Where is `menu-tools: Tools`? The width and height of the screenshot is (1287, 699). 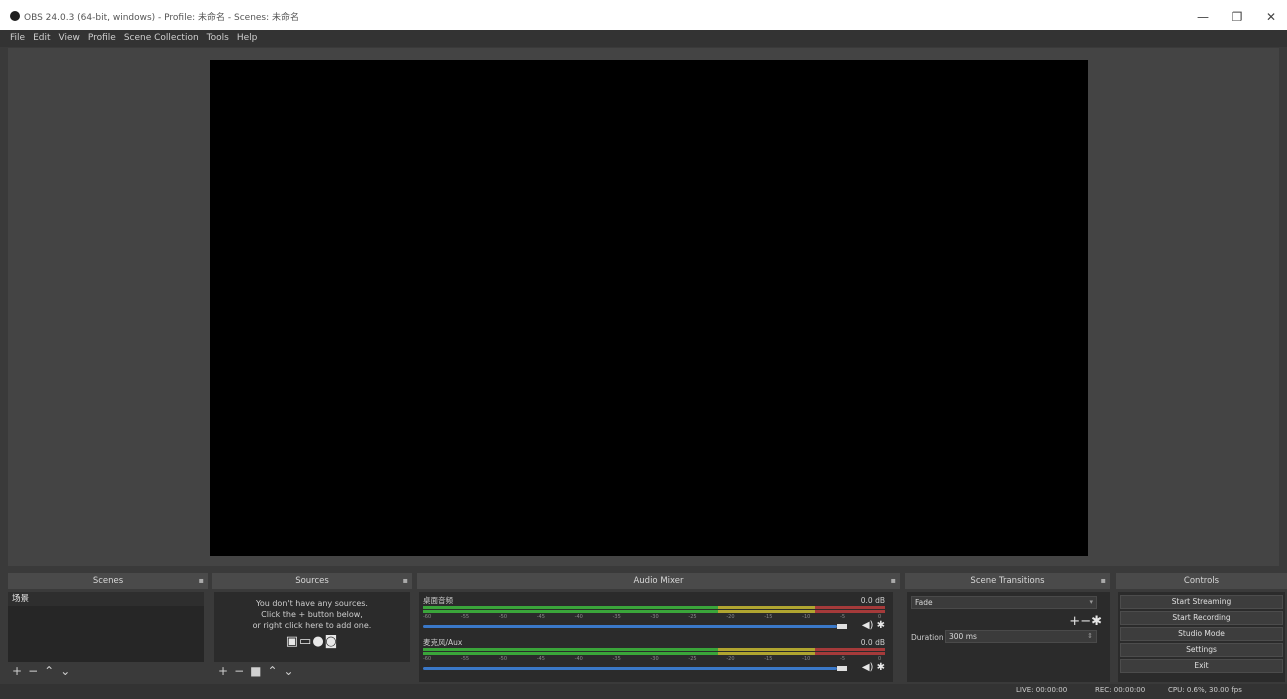
menu-tools: Tools is located at coordinates (218, 38).